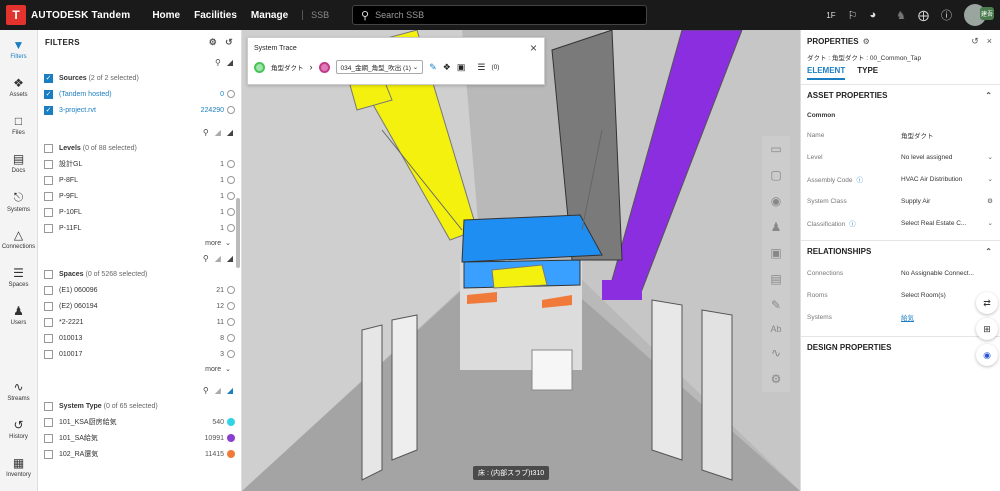 Image resolution: width=1000 pixels, height=491 pixels. What do you see at coordinates (18, 201) in the screenshot?
I see `rail-systems: ⎋ Systems` at bounding box center [18, 201].